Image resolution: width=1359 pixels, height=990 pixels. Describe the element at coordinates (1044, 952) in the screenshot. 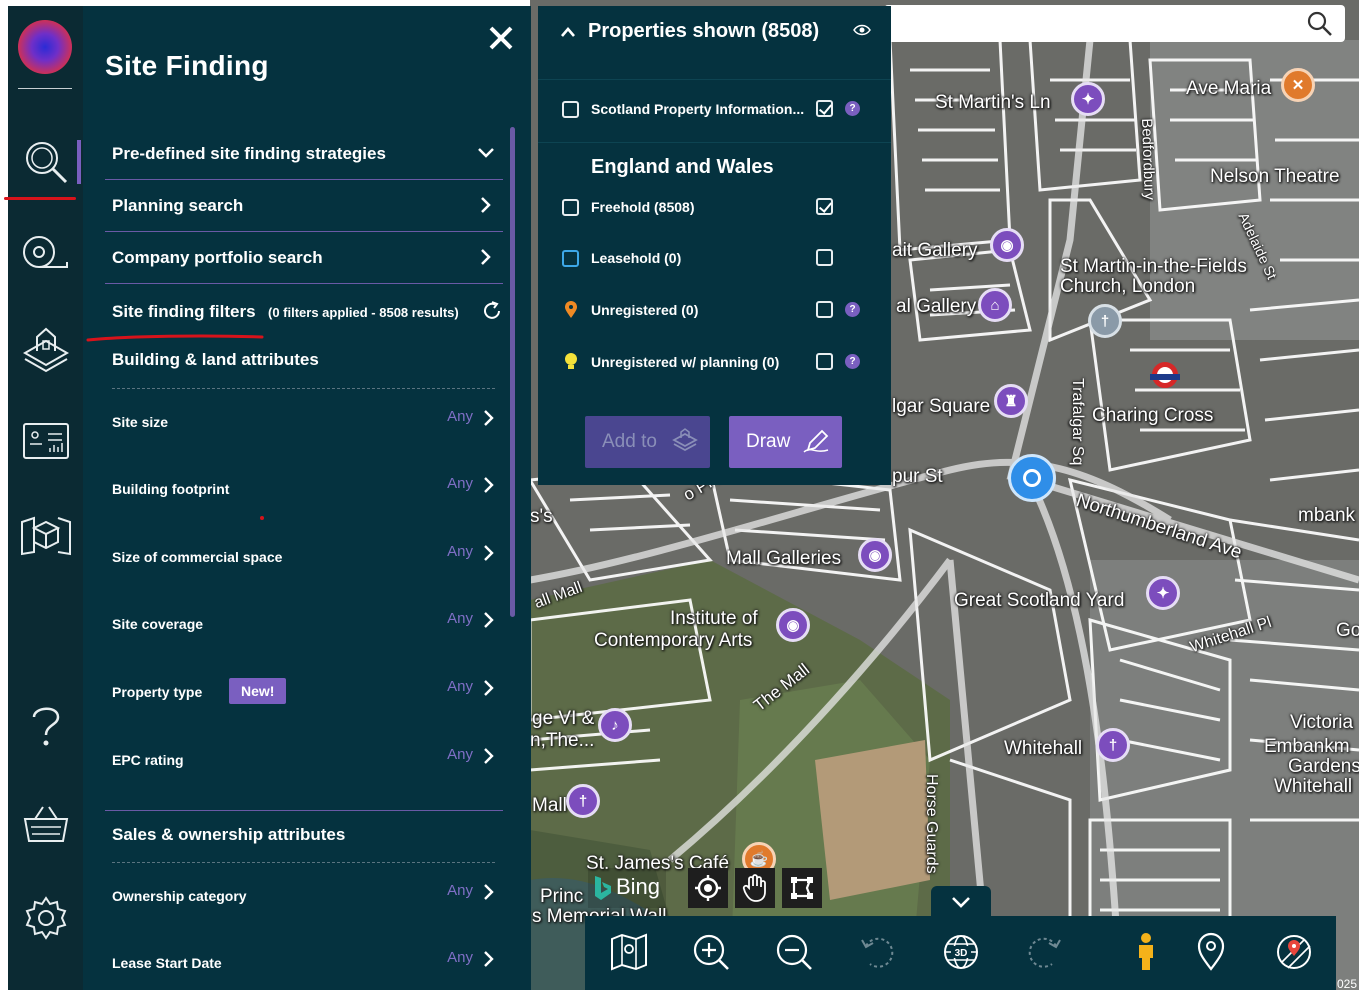

I see `rotate-right-button` at that location.